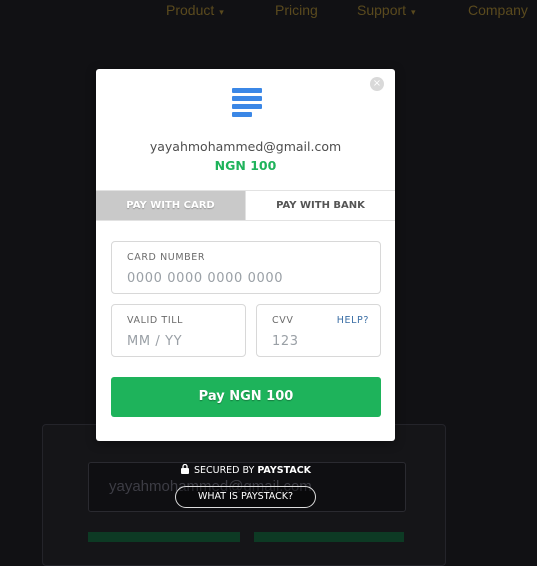  What do you see at coordinates (283, 320) in the screenshot?
I see `cvv-label: CVV` at bounding box center [283, 320].